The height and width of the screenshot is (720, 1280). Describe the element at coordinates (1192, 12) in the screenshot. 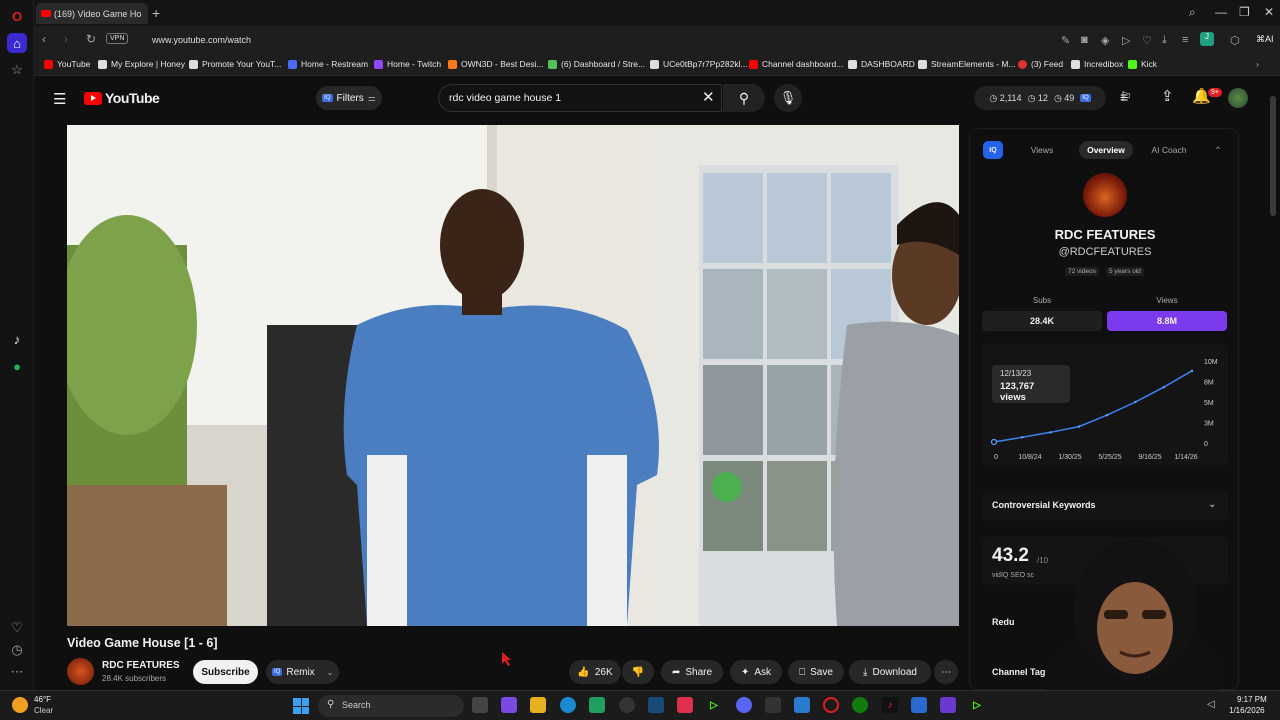

I see `search-tabs-icon: ⌕` at that location.